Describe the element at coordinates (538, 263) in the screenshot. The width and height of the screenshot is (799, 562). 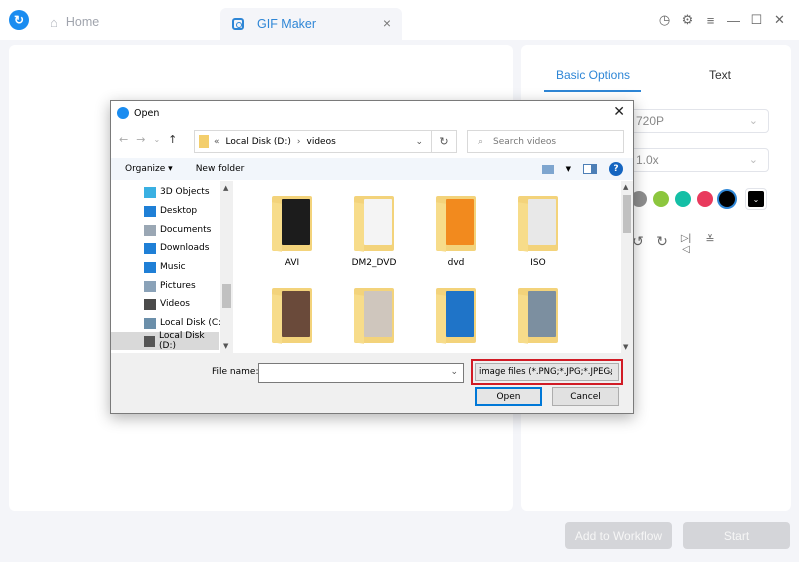
I see `folder-label: ISO` at that location.